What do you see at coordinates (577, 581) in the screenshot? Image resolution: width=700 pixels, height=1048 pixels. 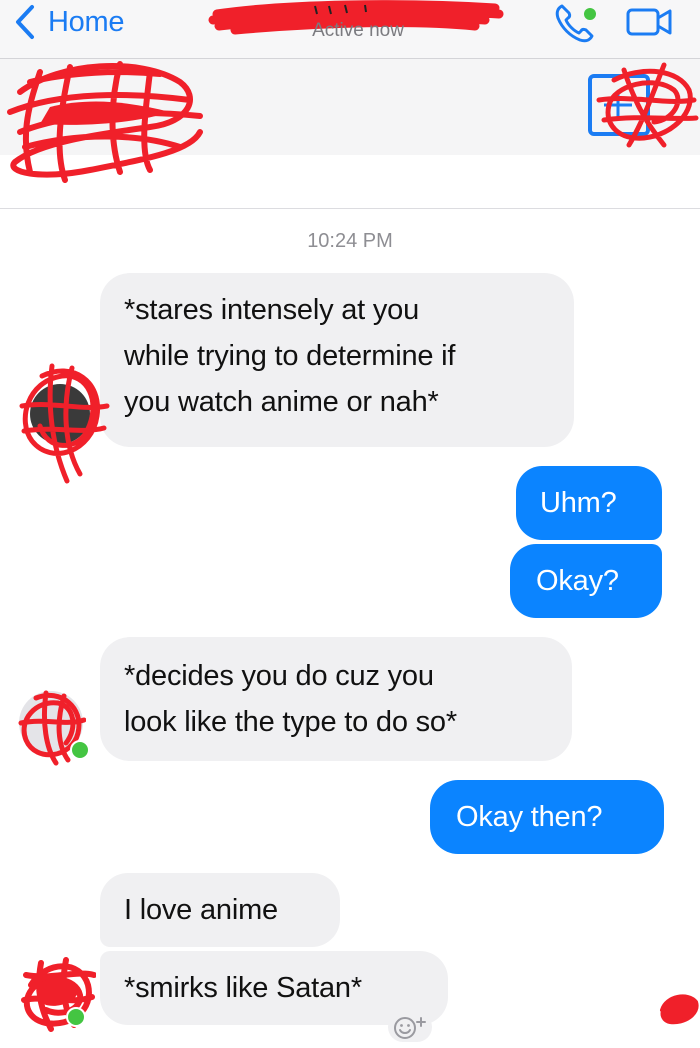 I see `message-line: Okay?` at bounding box center [577, 581].